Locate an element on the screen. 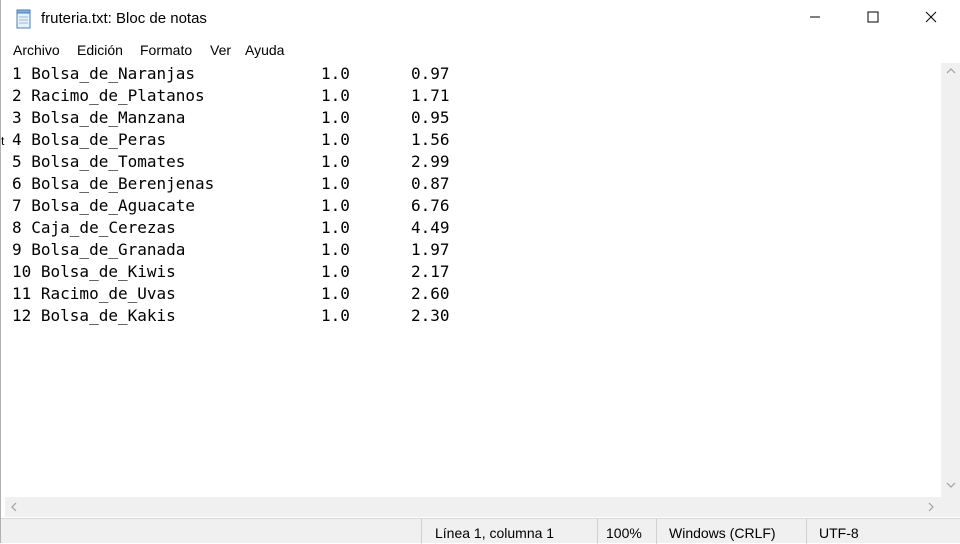 The width and height of the screenshot is (960, 544). menu-archivo: Archivo is located at coordinates (36, 50).